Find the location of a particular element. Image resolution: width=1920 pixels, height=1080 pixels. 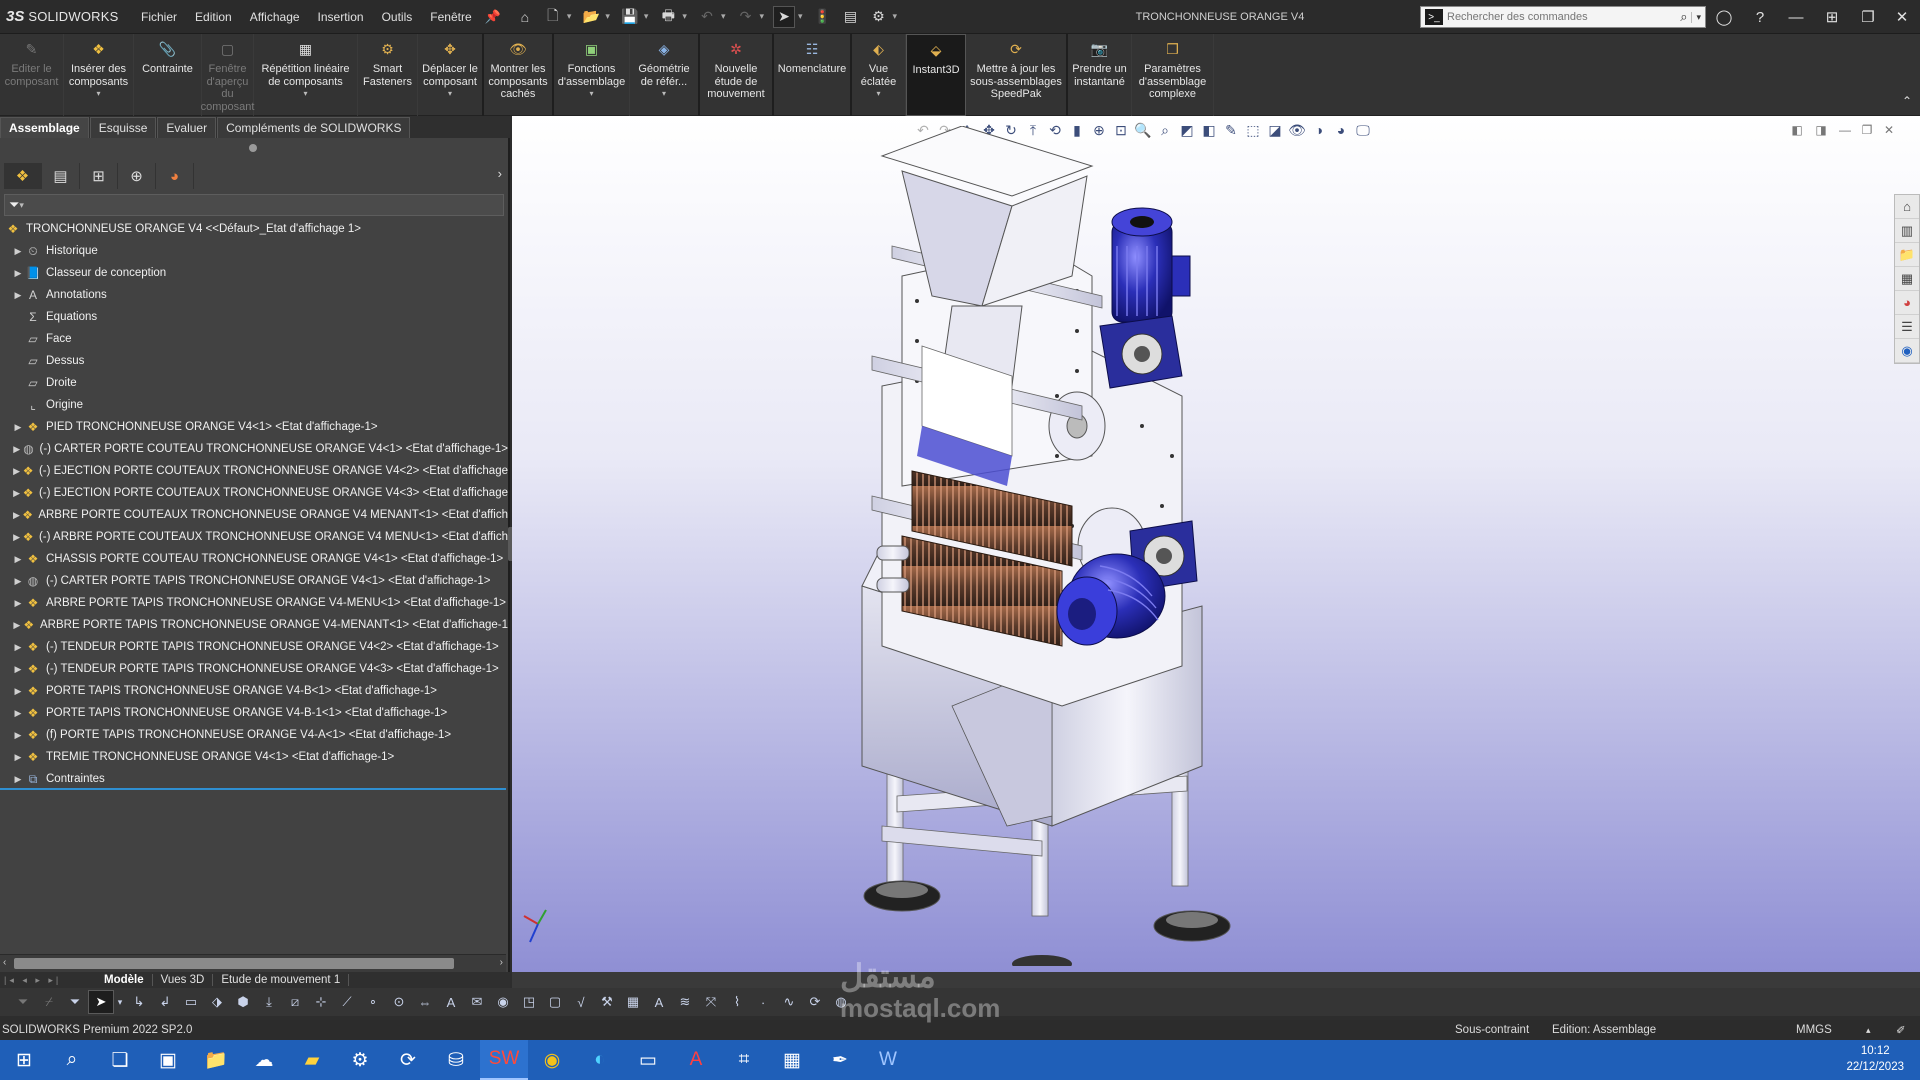

home-icon: ⌂ is located at coordinates (525, 17).